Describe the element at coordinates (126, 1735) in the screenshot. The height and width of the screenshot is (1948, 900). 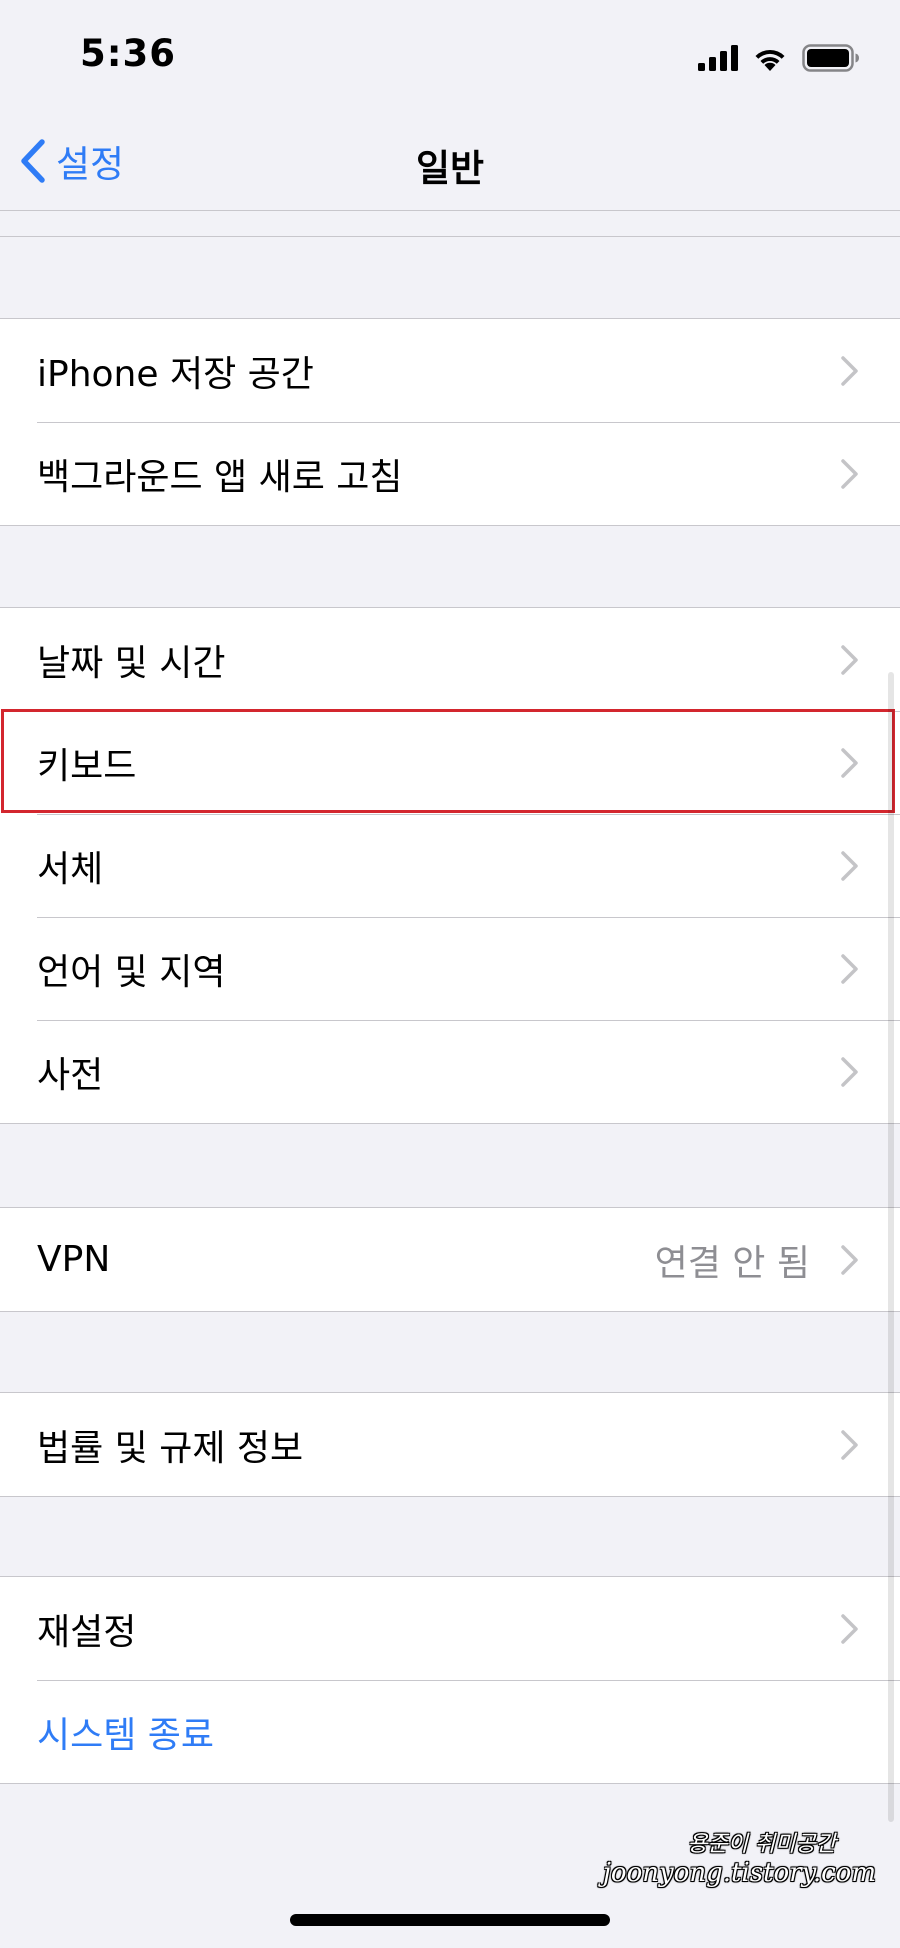
I see `shut-down-label: 시스템 종료` at that location.